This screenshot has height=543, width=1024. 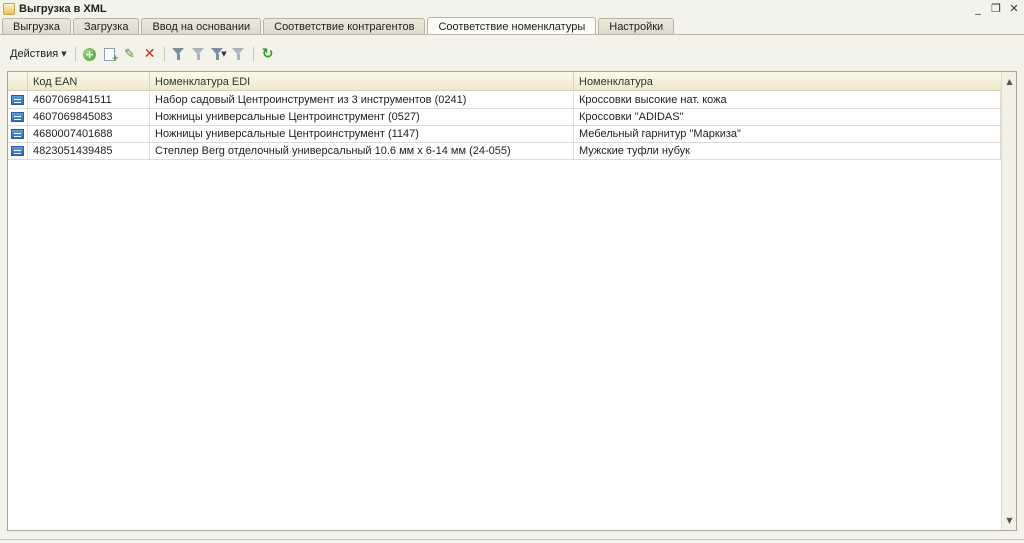 I want to click on delete-button: ✕, so click(x=150, y=54).